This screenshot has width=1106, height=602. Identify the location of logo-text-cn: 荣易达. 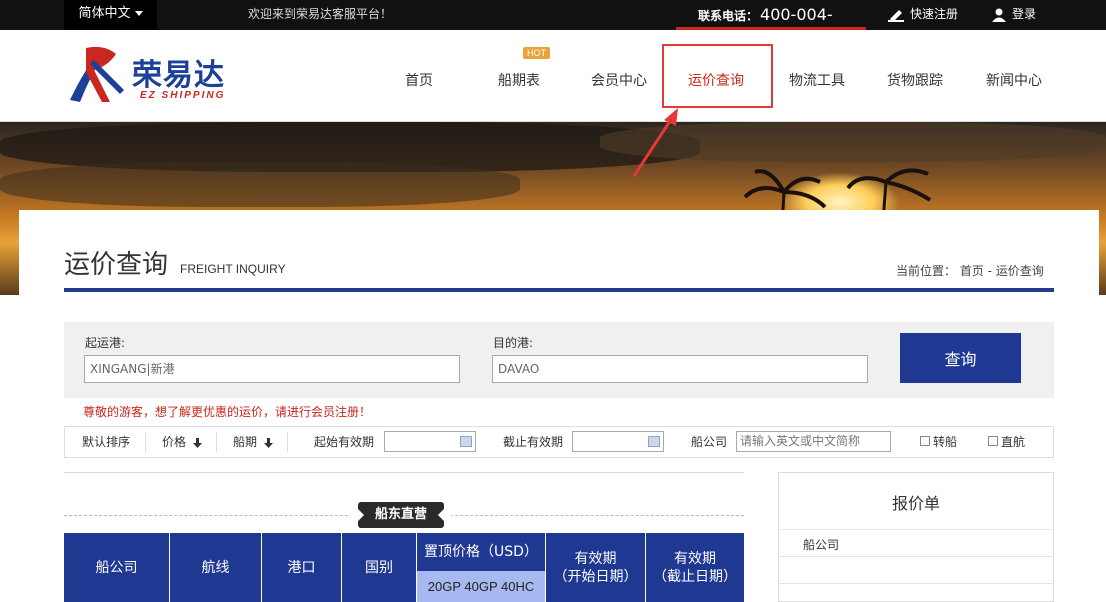
(178, 75).